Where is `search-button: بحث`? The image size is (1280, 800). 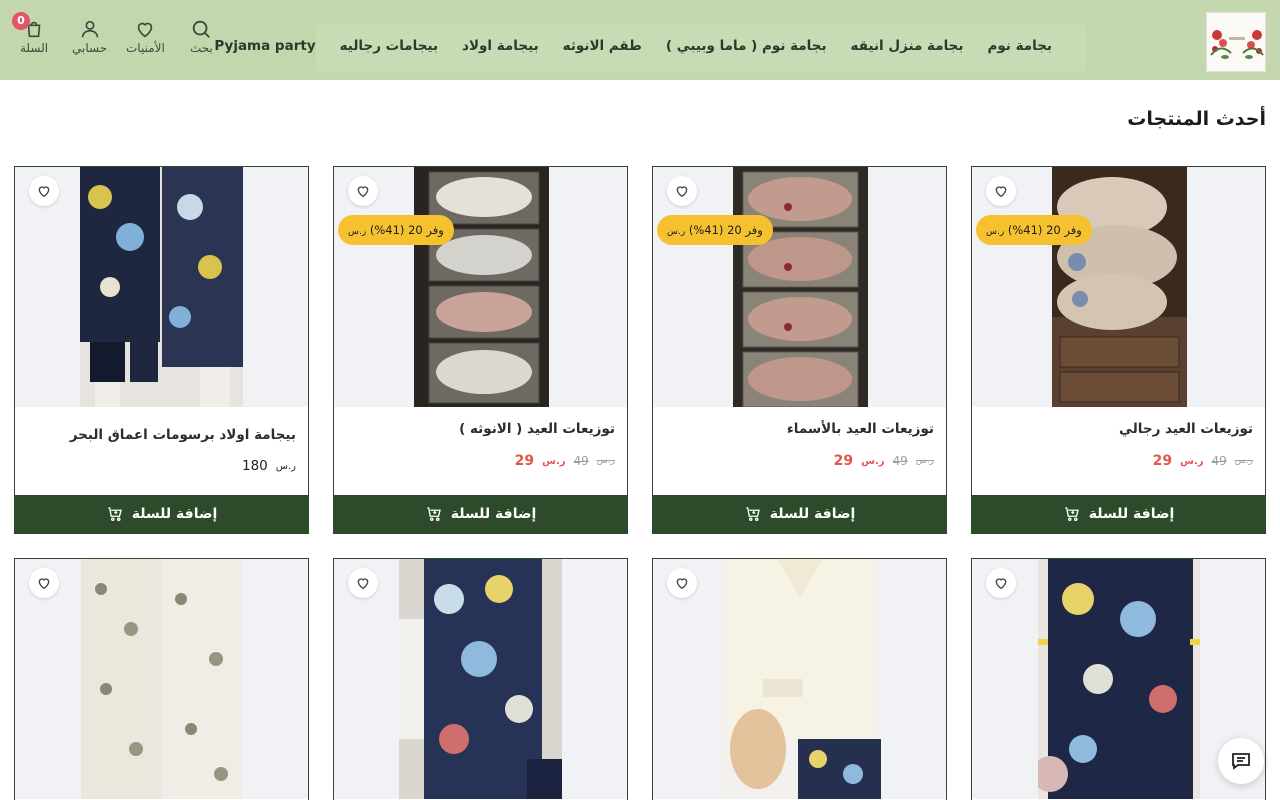 search-button: بحث is located at coordinates (201, 36).